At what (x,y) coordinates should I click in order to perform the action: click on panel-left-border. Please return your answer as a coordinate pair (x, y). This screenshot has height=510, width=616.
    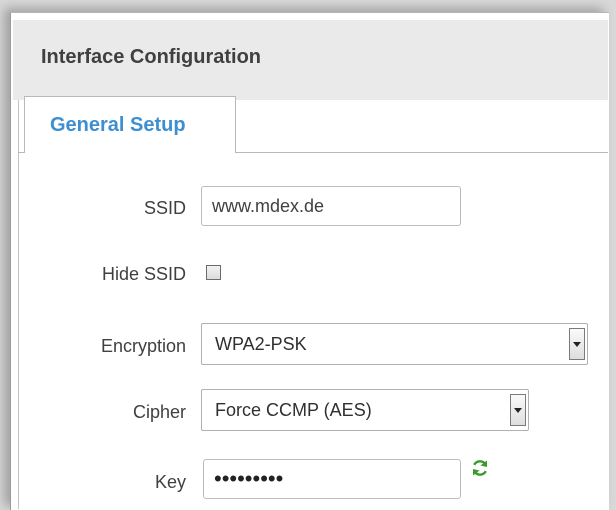
    Looking at the image, I should click on (18, 304).